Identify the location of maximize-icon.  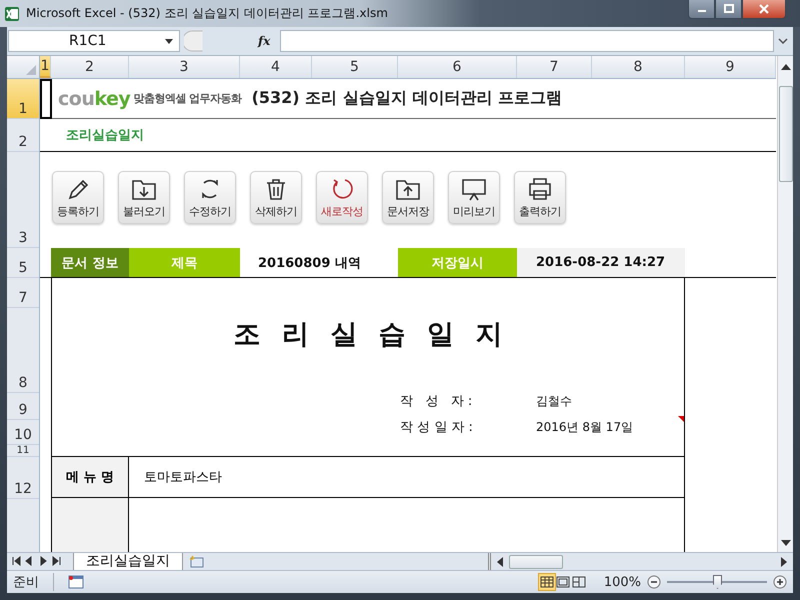
(728, 9).